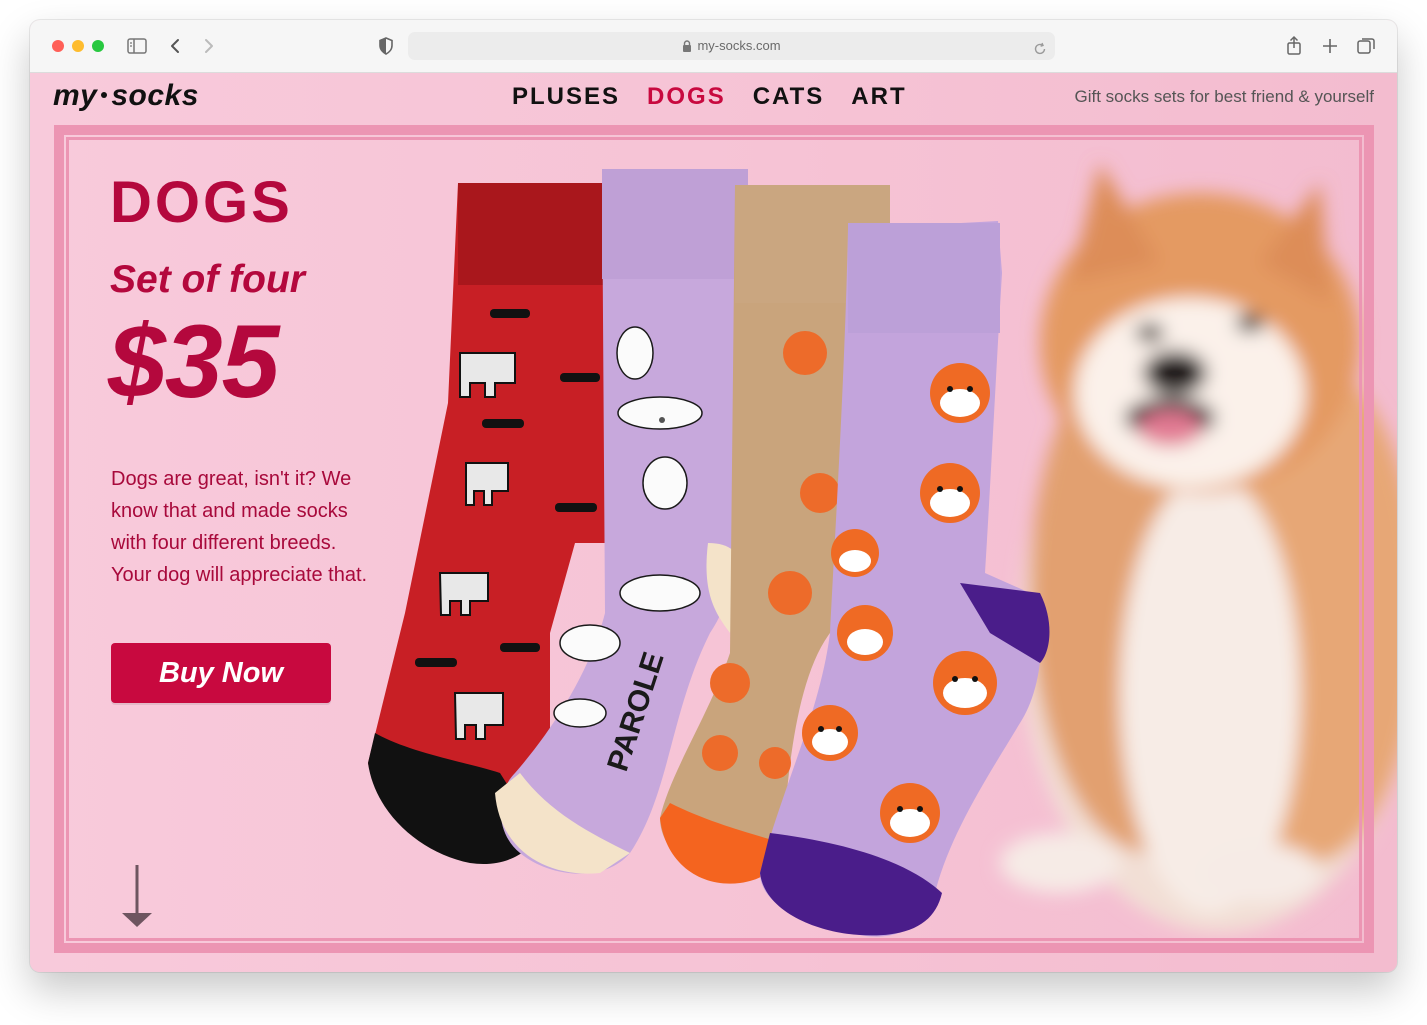  What do you see at coordinates (58, 46) in the screenshot?
I see `close-window-button` at bounding box center [58, 46].